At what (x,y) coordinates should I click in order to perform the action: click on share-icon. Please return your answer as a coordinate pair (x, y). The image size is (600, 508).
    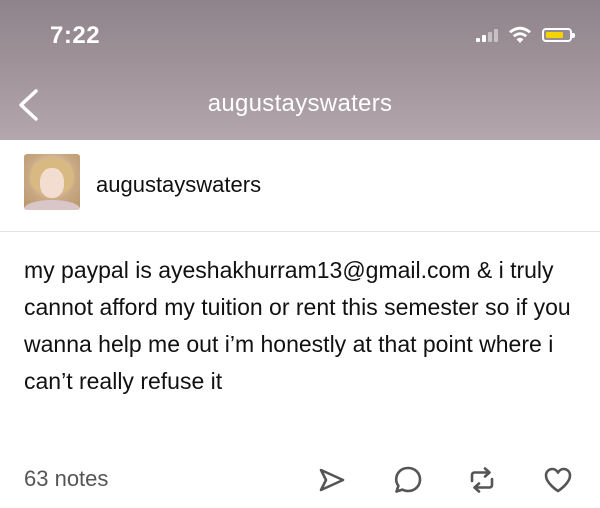
    Looking at the image, I should click on (332, 480).